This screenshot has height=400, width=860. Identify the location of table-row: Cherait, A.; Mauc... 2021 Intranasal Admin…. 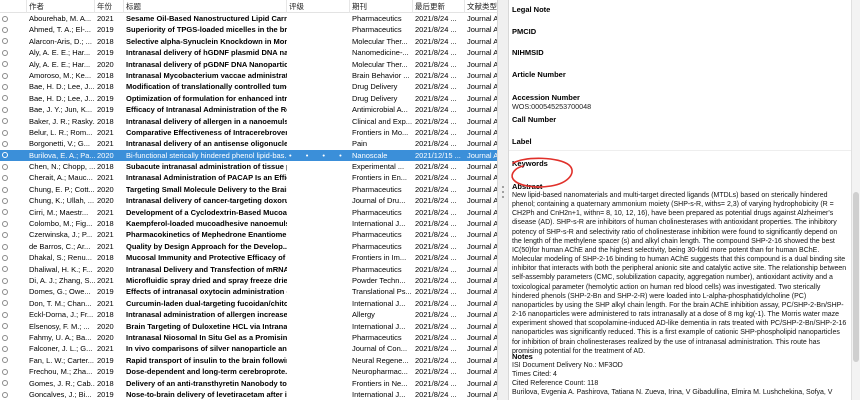
(248, 177).